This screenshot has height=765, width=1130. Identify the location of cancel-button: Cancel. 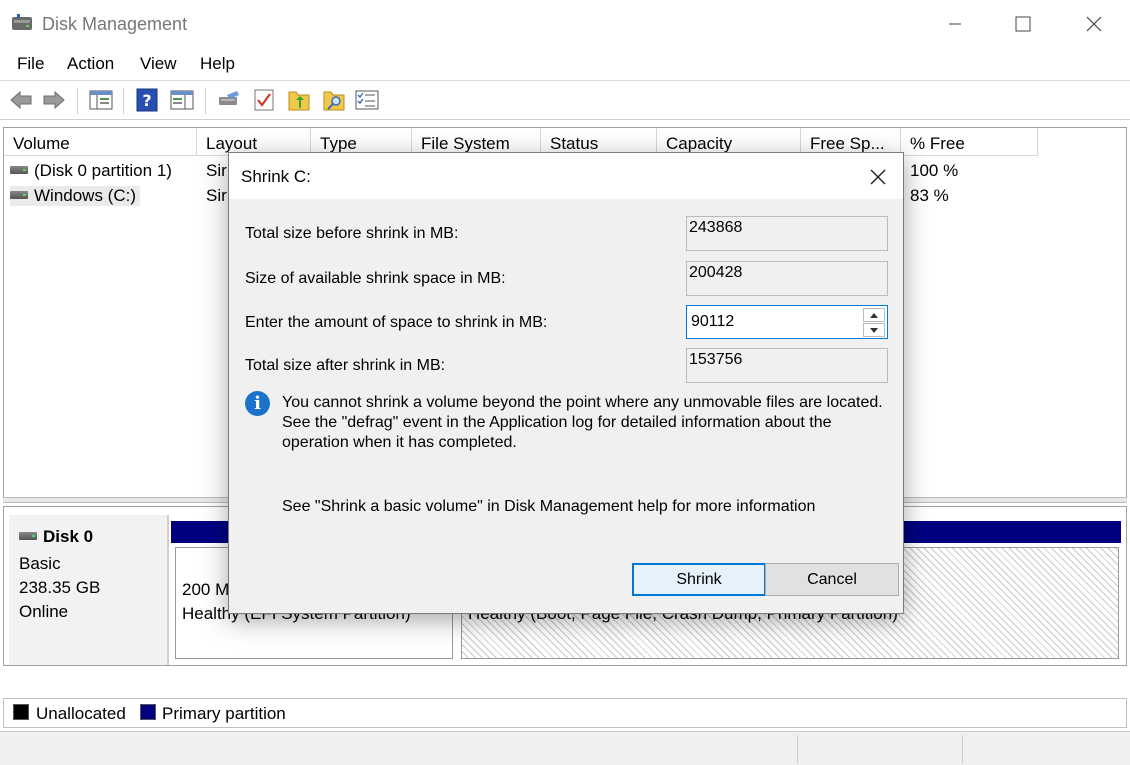
(832, 579).